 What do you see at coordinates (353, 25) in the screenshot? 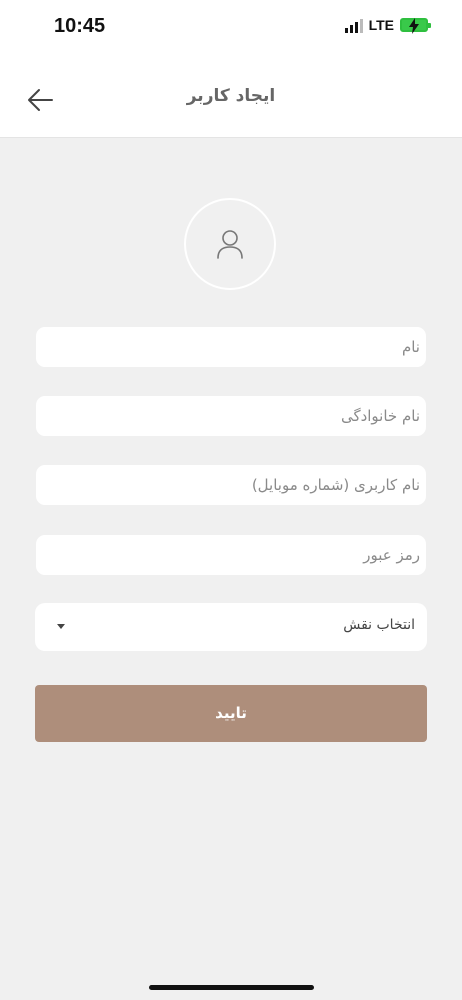
I see `signal-icon` at bounding box center [353, 25].